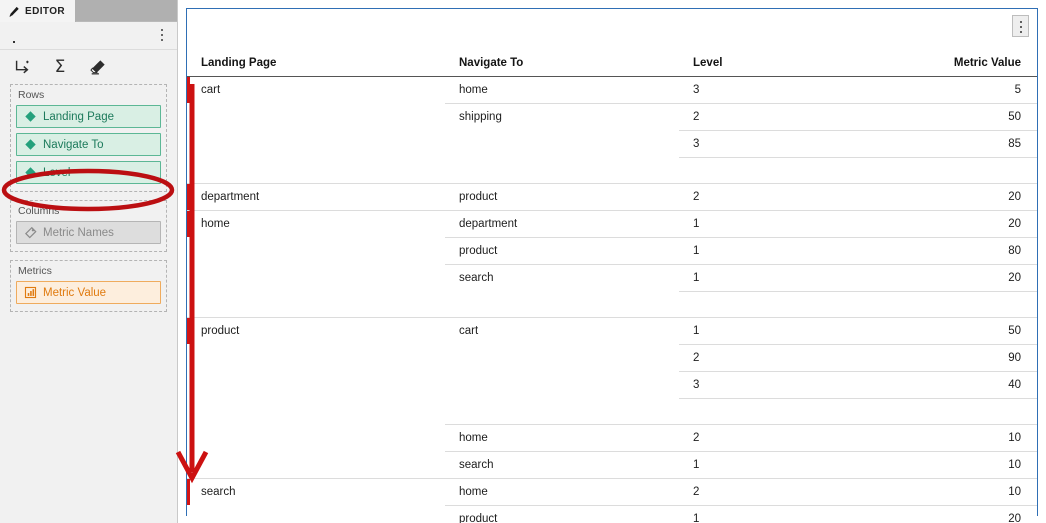  Describe the element at coordinates (215, 224) in the screenshot. I see `cell-text: home` at that location.